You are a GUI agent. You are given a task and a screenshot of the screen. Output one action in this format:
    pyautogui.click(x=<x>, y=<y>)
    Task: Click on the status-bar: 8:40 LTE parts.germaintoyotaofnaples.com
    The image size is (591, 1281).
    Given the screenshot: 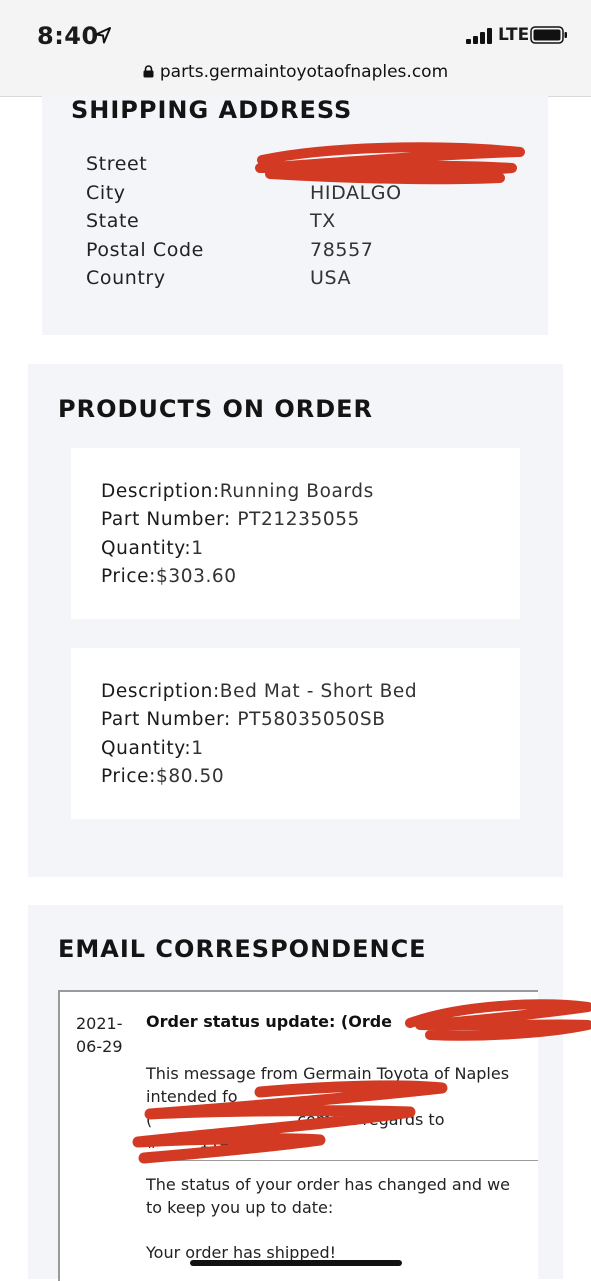 What is the action you would take?
    pyautogui.click(x=295, y=48)
    